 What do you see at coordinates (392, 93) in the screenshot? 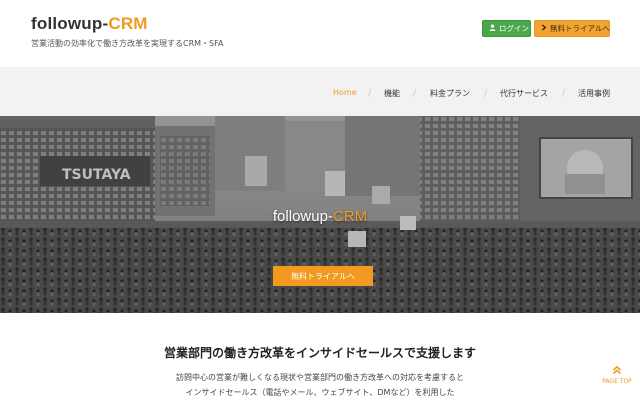
I see `nav-item-features: 機能` at bounding box center [392, 93].